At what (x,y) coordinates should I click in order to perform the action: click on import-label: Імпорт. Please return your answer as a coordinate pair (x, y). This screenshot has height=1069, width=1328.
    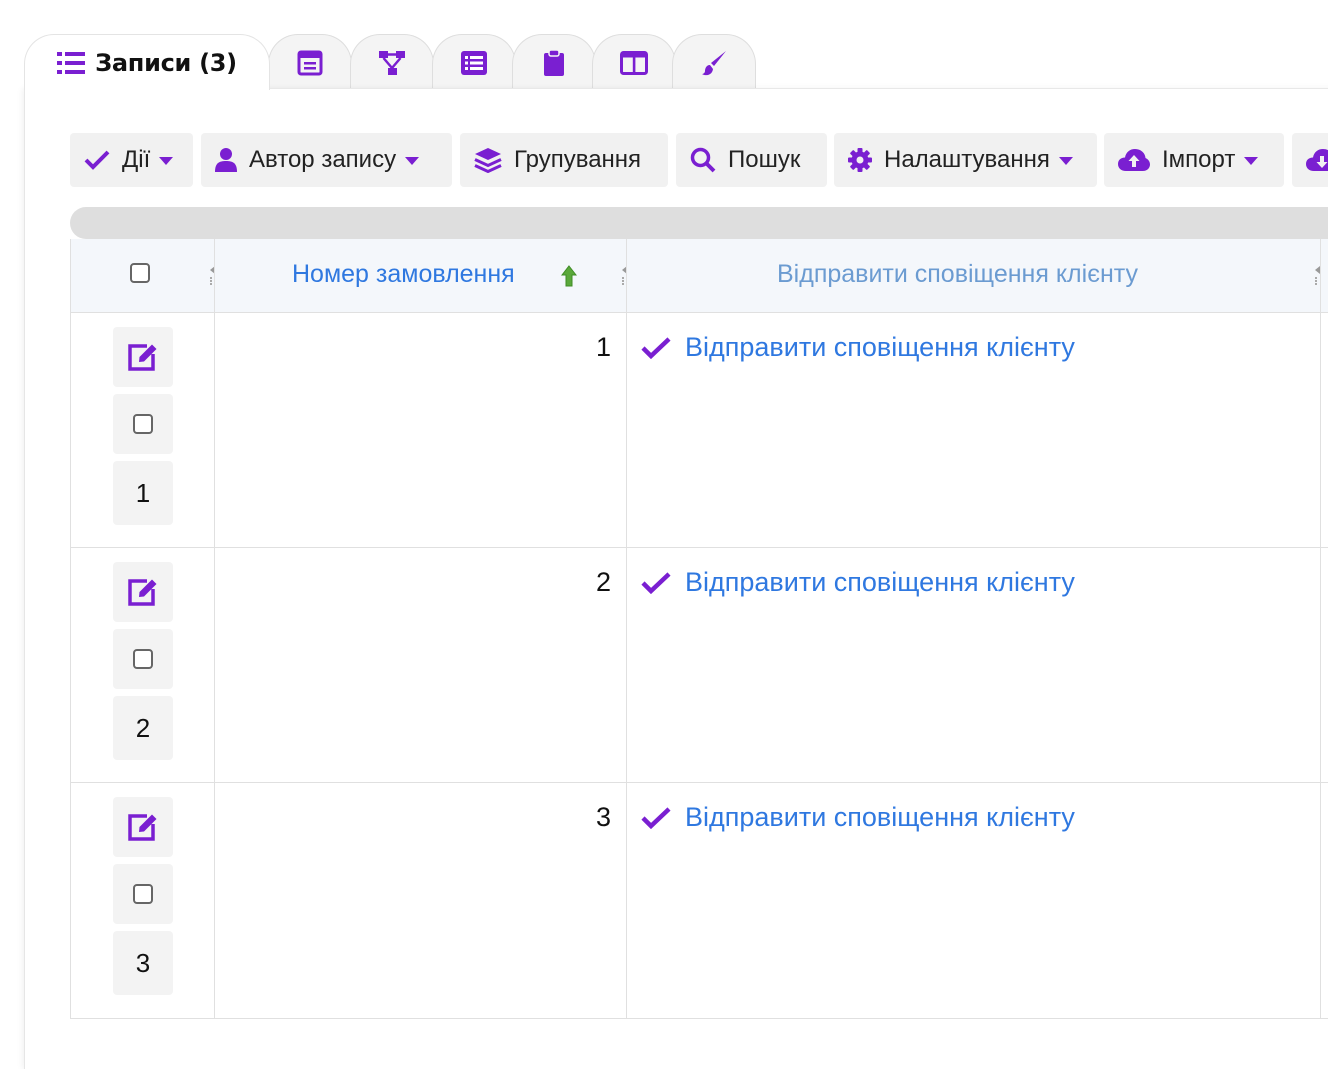
    Looking at the image, I should click on (1199, 159).